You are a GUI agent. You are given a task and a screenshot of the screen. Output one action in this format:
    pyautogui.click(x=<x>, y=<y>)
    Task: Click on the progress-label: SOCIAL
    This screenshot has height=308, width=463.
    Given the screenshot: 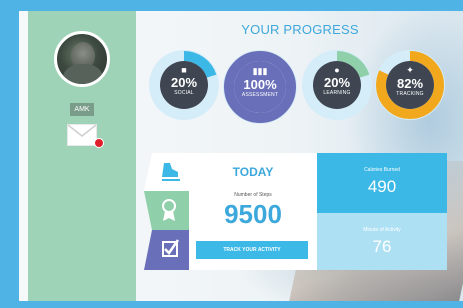 What is the action you would take?
    pyautogui.click(x=184, y=93)
    